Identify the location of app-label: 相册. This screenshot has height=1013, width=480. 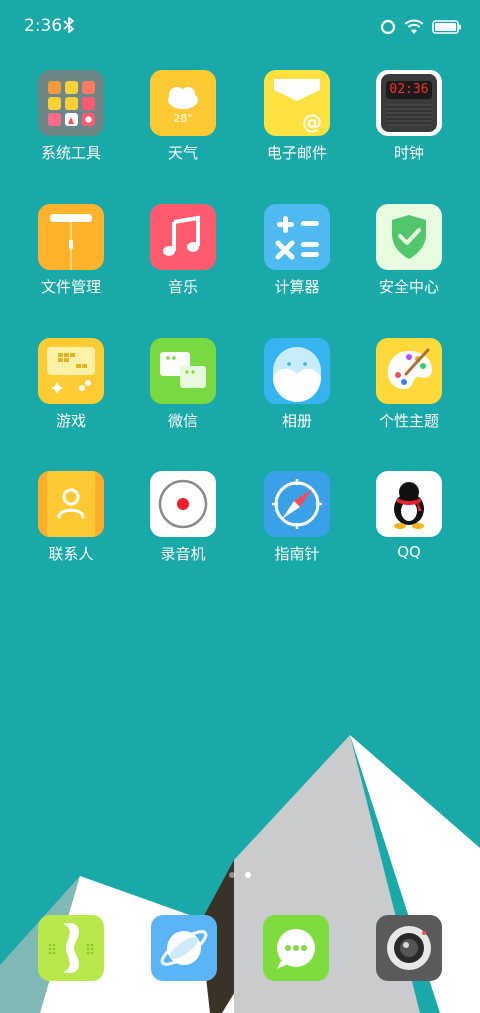
(296, 421).